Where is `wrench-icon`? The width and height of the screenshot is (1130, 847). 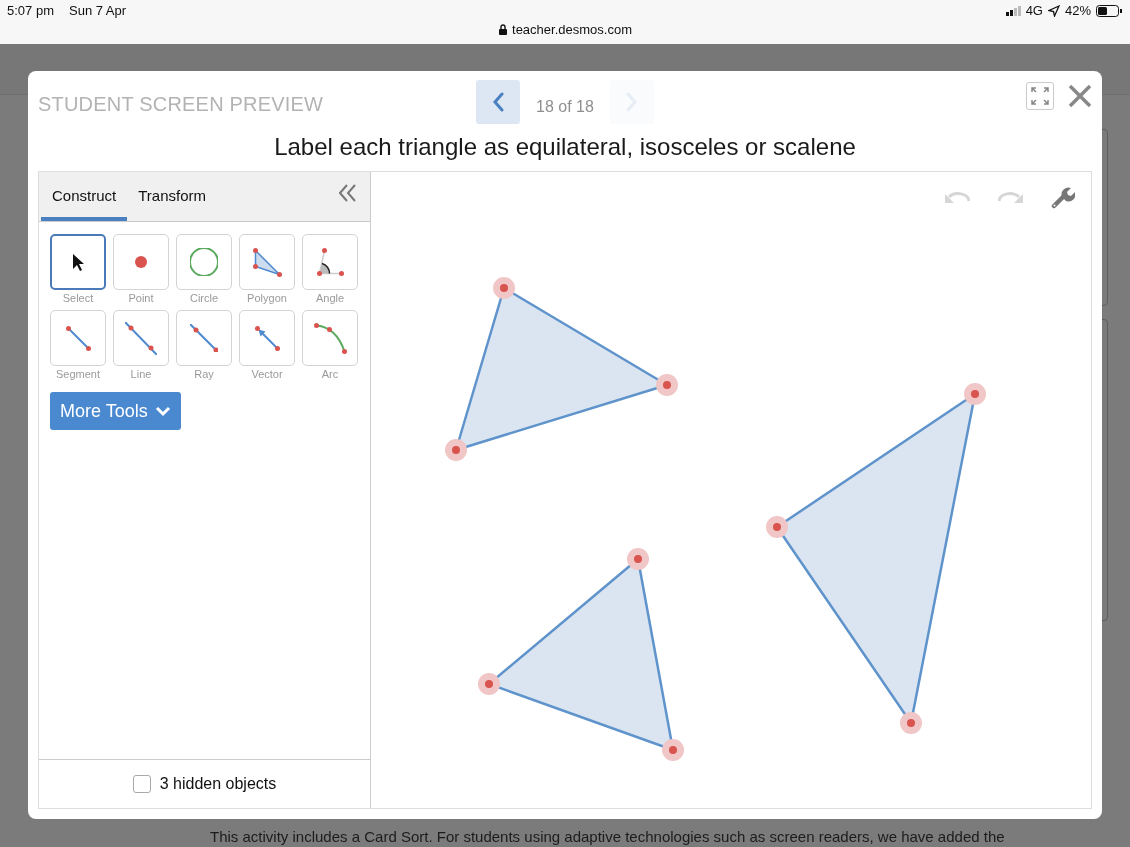
wrench-icon is located at coordinates (1063, 197).